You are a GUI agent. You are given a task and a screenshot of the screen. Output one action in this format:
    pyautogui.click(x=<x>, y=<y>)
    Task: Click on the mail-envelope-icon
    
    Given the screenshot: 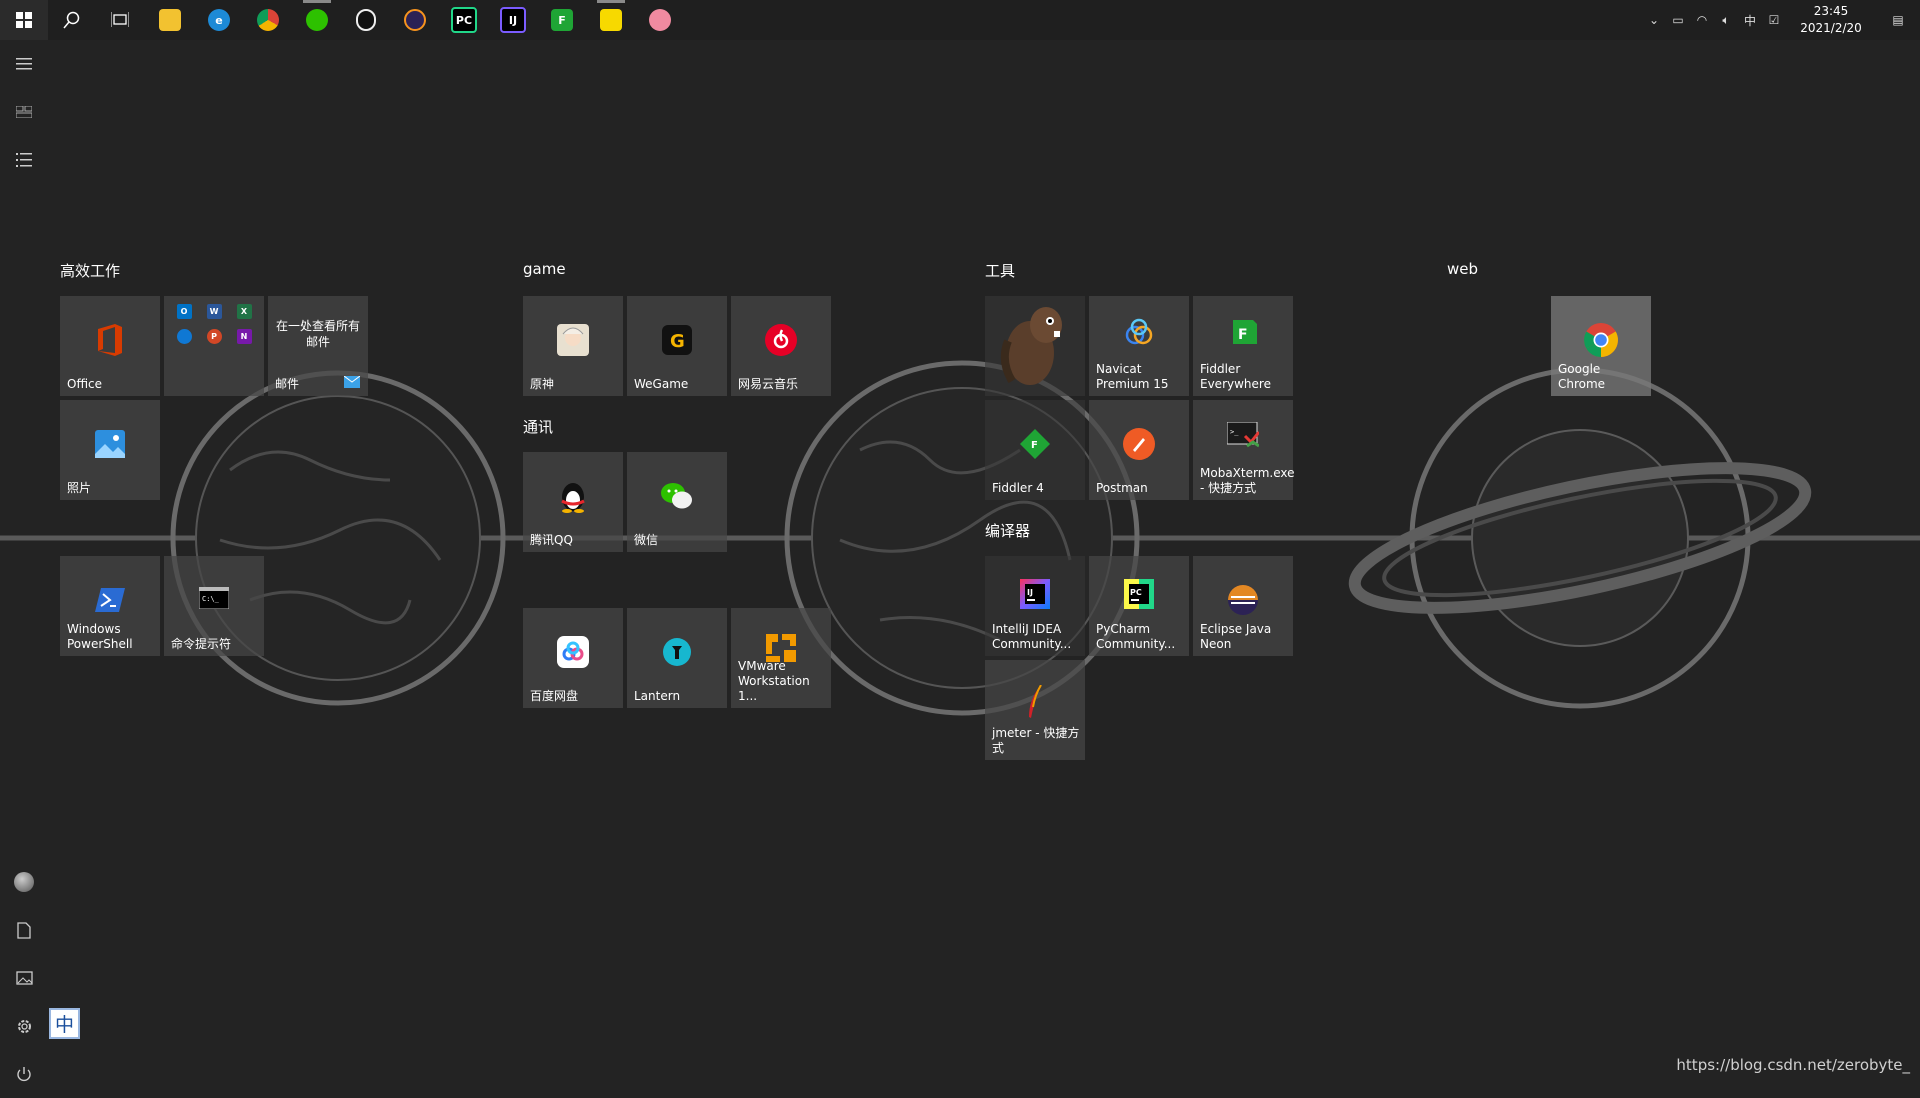 What is the action you would take?
    pyautogui.click(x=352, y=382)
    